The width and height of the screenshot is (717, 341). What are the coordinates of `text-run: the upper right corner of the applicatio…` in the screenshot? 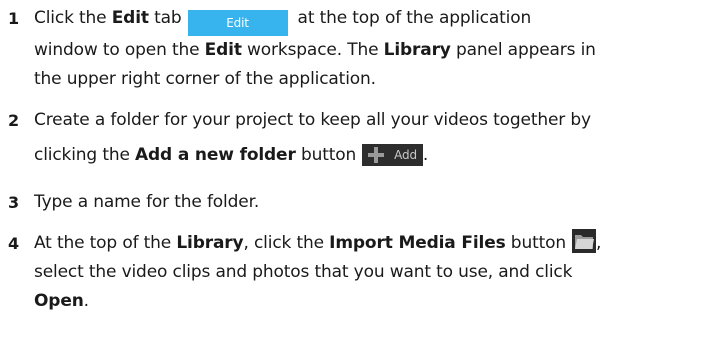 It's located at (205, 79).